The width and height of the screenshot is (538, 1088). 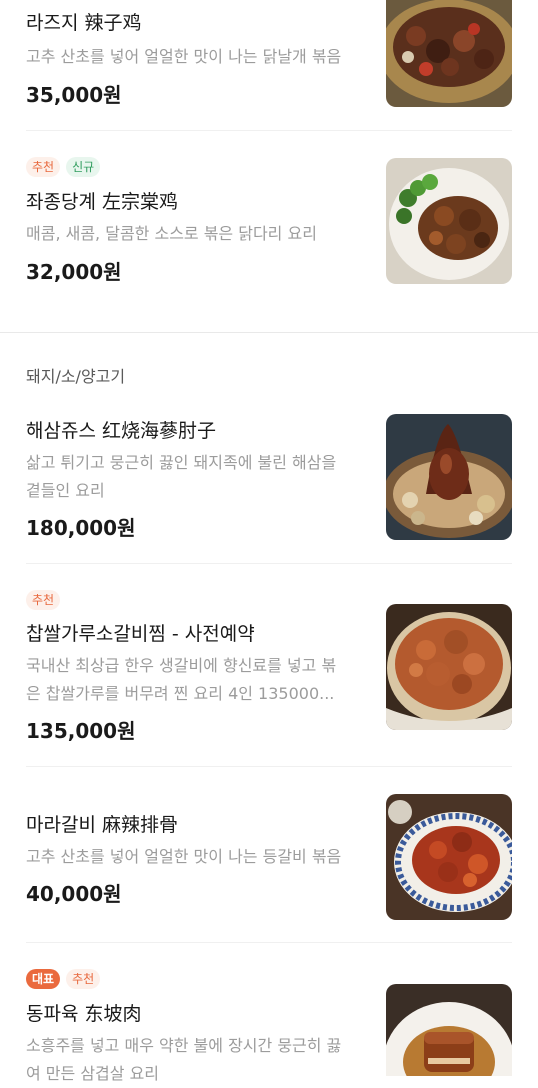 I want to click on menu-item-desc-line2: 곁들인 요리, so click(x=65, y=490).